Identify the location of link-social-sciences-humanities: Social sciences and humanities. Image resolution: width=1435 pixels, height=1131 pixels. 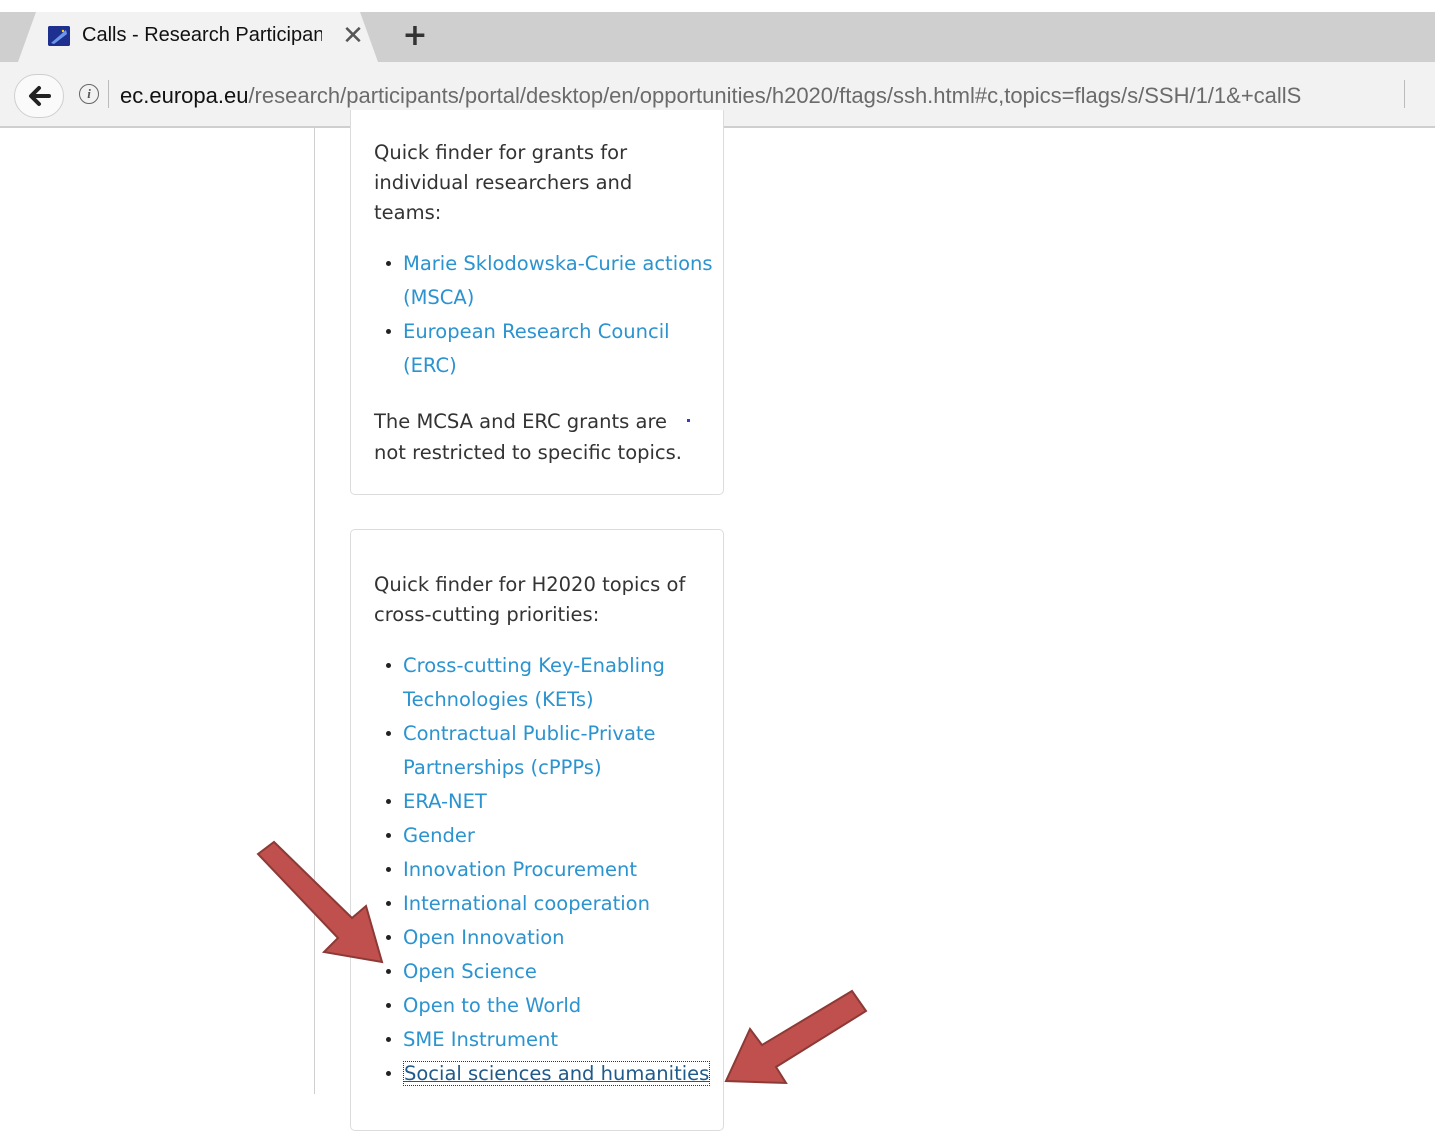
(557, 1073).